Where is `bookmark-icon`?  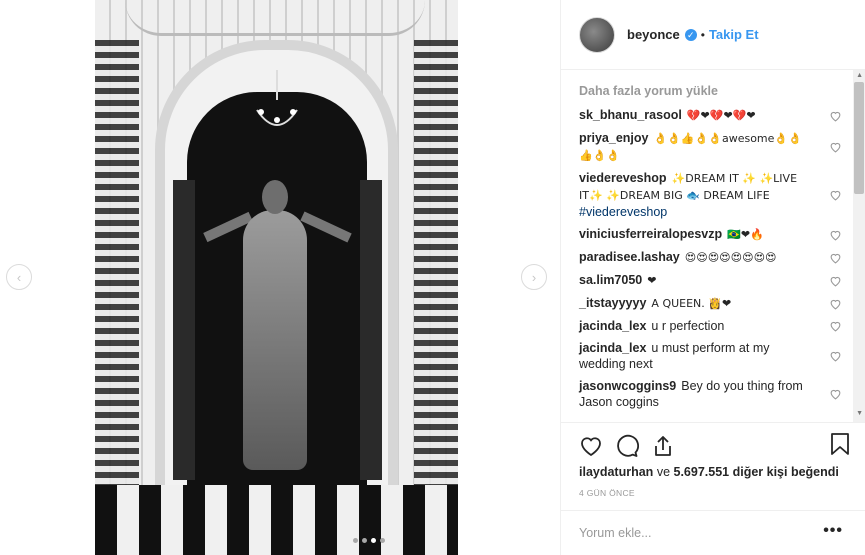
bookmark-icon is located at coordinates (840, 444).